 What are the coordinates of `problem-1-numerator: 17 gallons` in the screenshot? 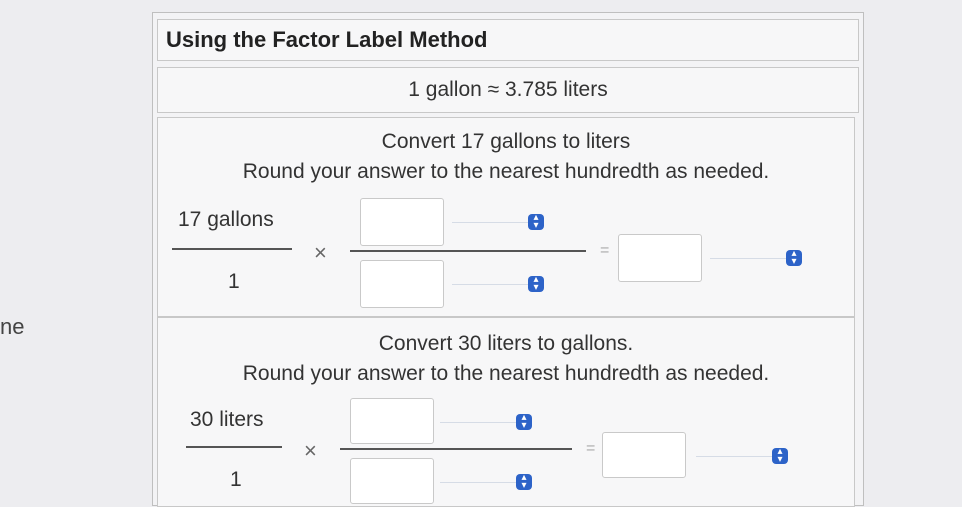 It's located at (226, 219).